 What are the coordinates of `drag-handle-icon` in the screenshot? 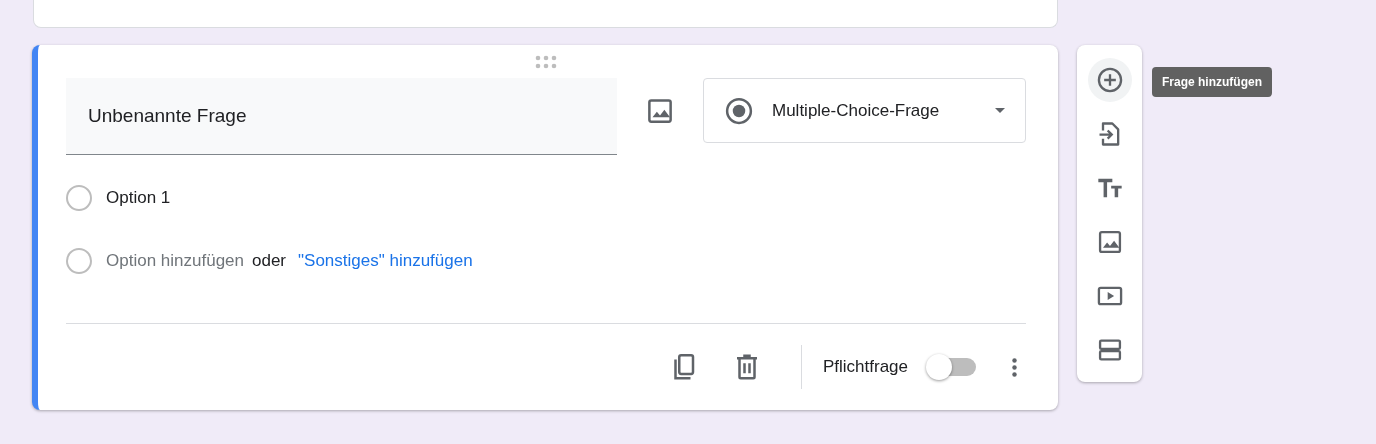 It's located at (546, 62).